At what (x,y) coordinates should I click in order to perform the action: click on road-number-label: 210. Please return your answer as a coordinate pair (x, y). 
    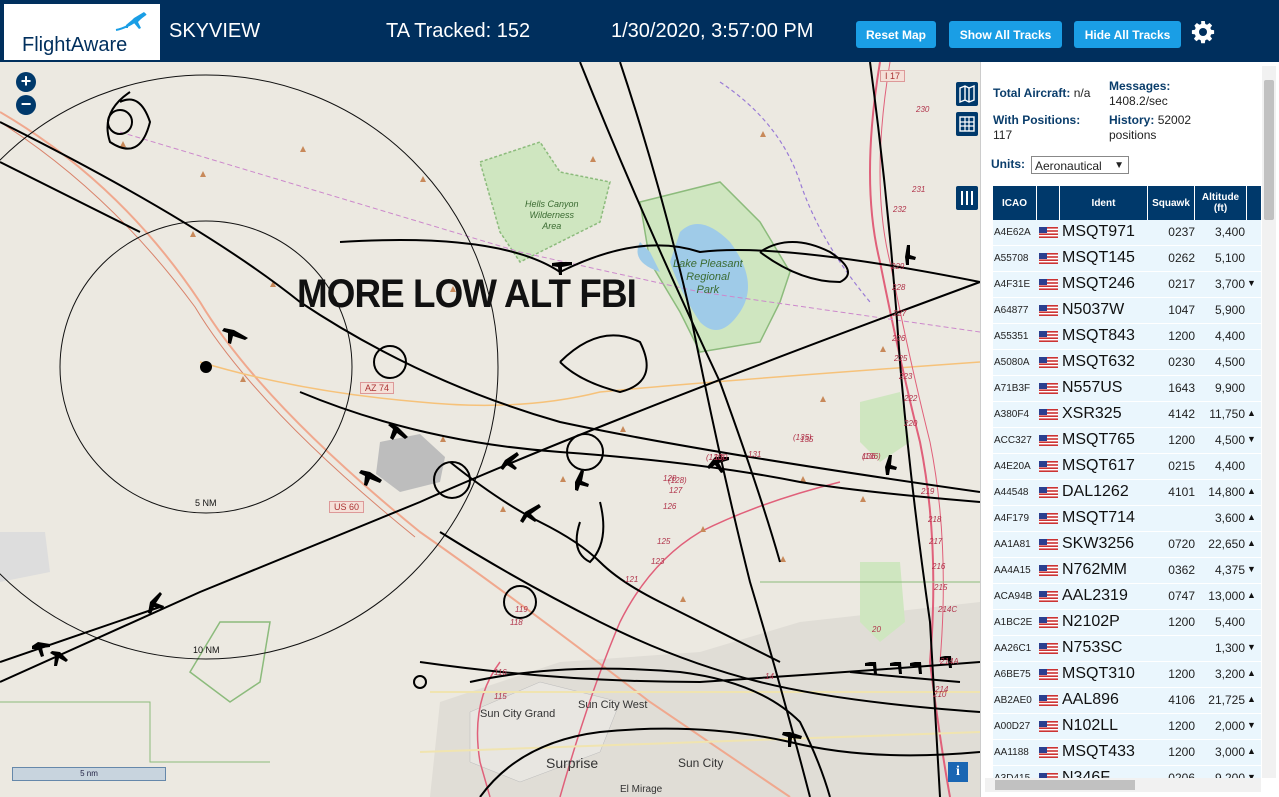
    Looking at the image, I should click on (940, 694).